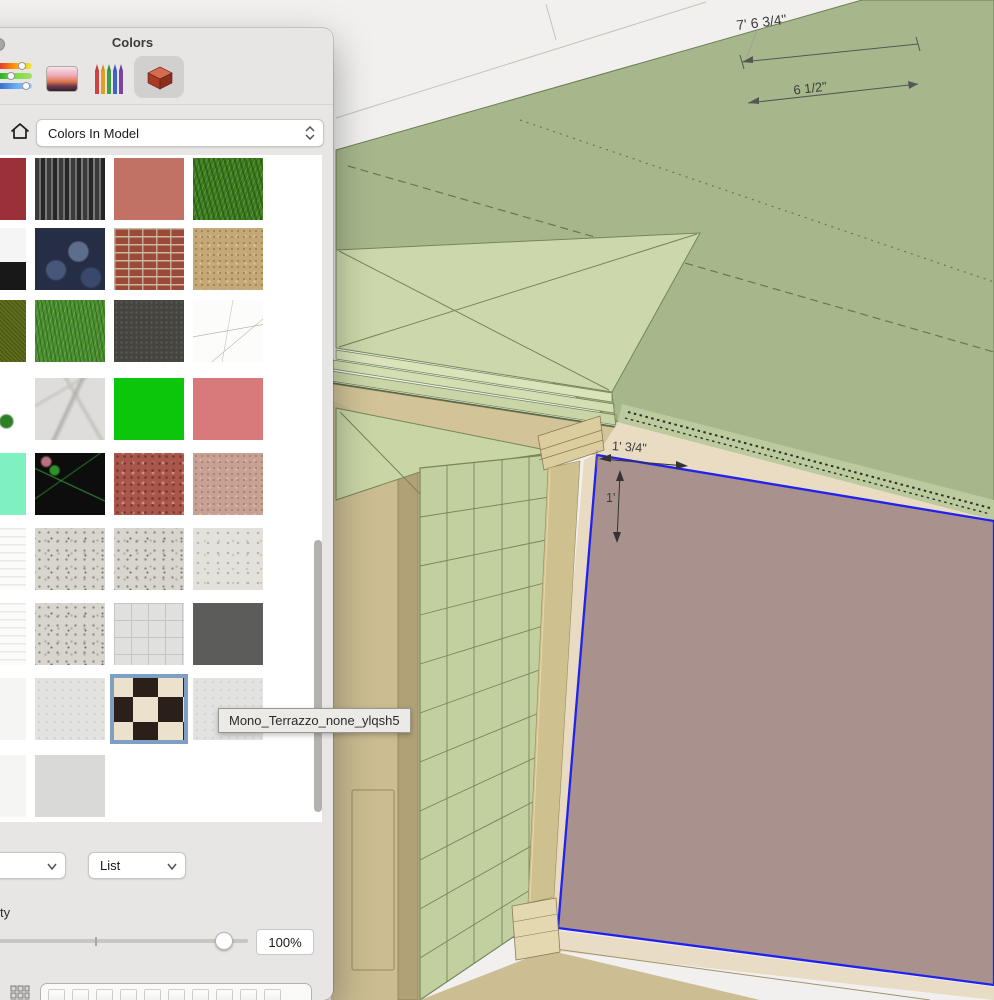 This screenshot has height=1000, width=994. Describe the element at coordinates (228, 259) in the screenshot. I see `swatch-sand` at that location.